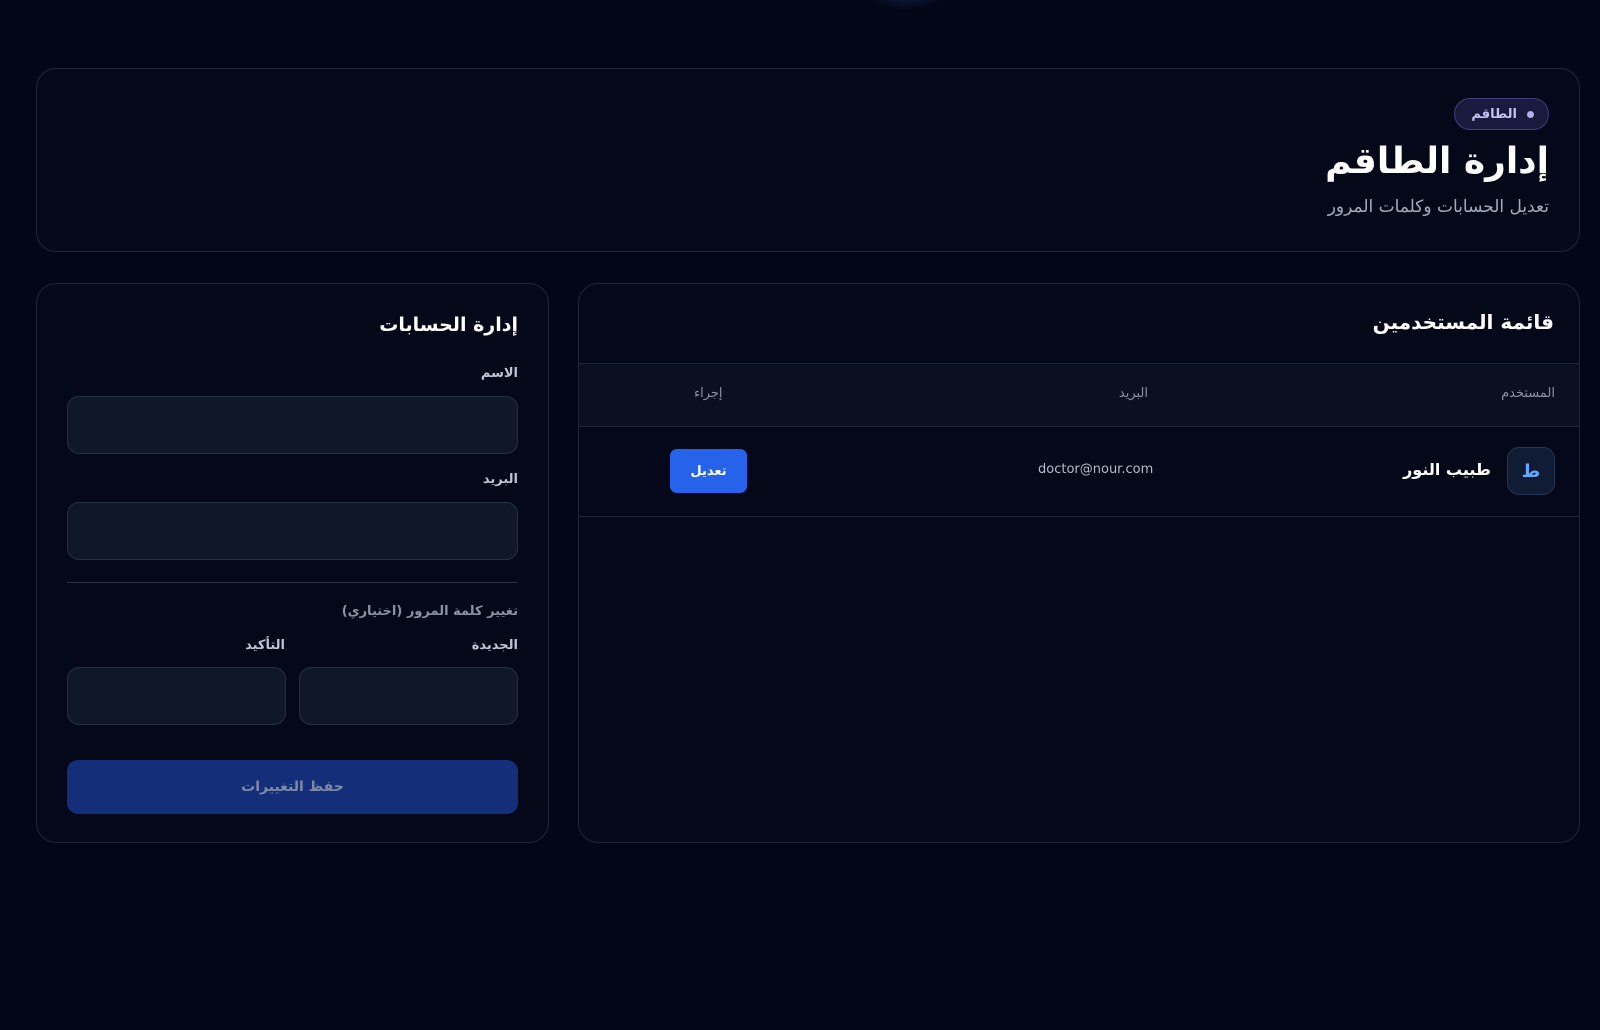 The height and width of the screenshot is (1030, 1600). What do you see at coordinates (1494, 114) in the screenshot?
I see `badge-label: الطاقم` at bounding box center [1494, 114].